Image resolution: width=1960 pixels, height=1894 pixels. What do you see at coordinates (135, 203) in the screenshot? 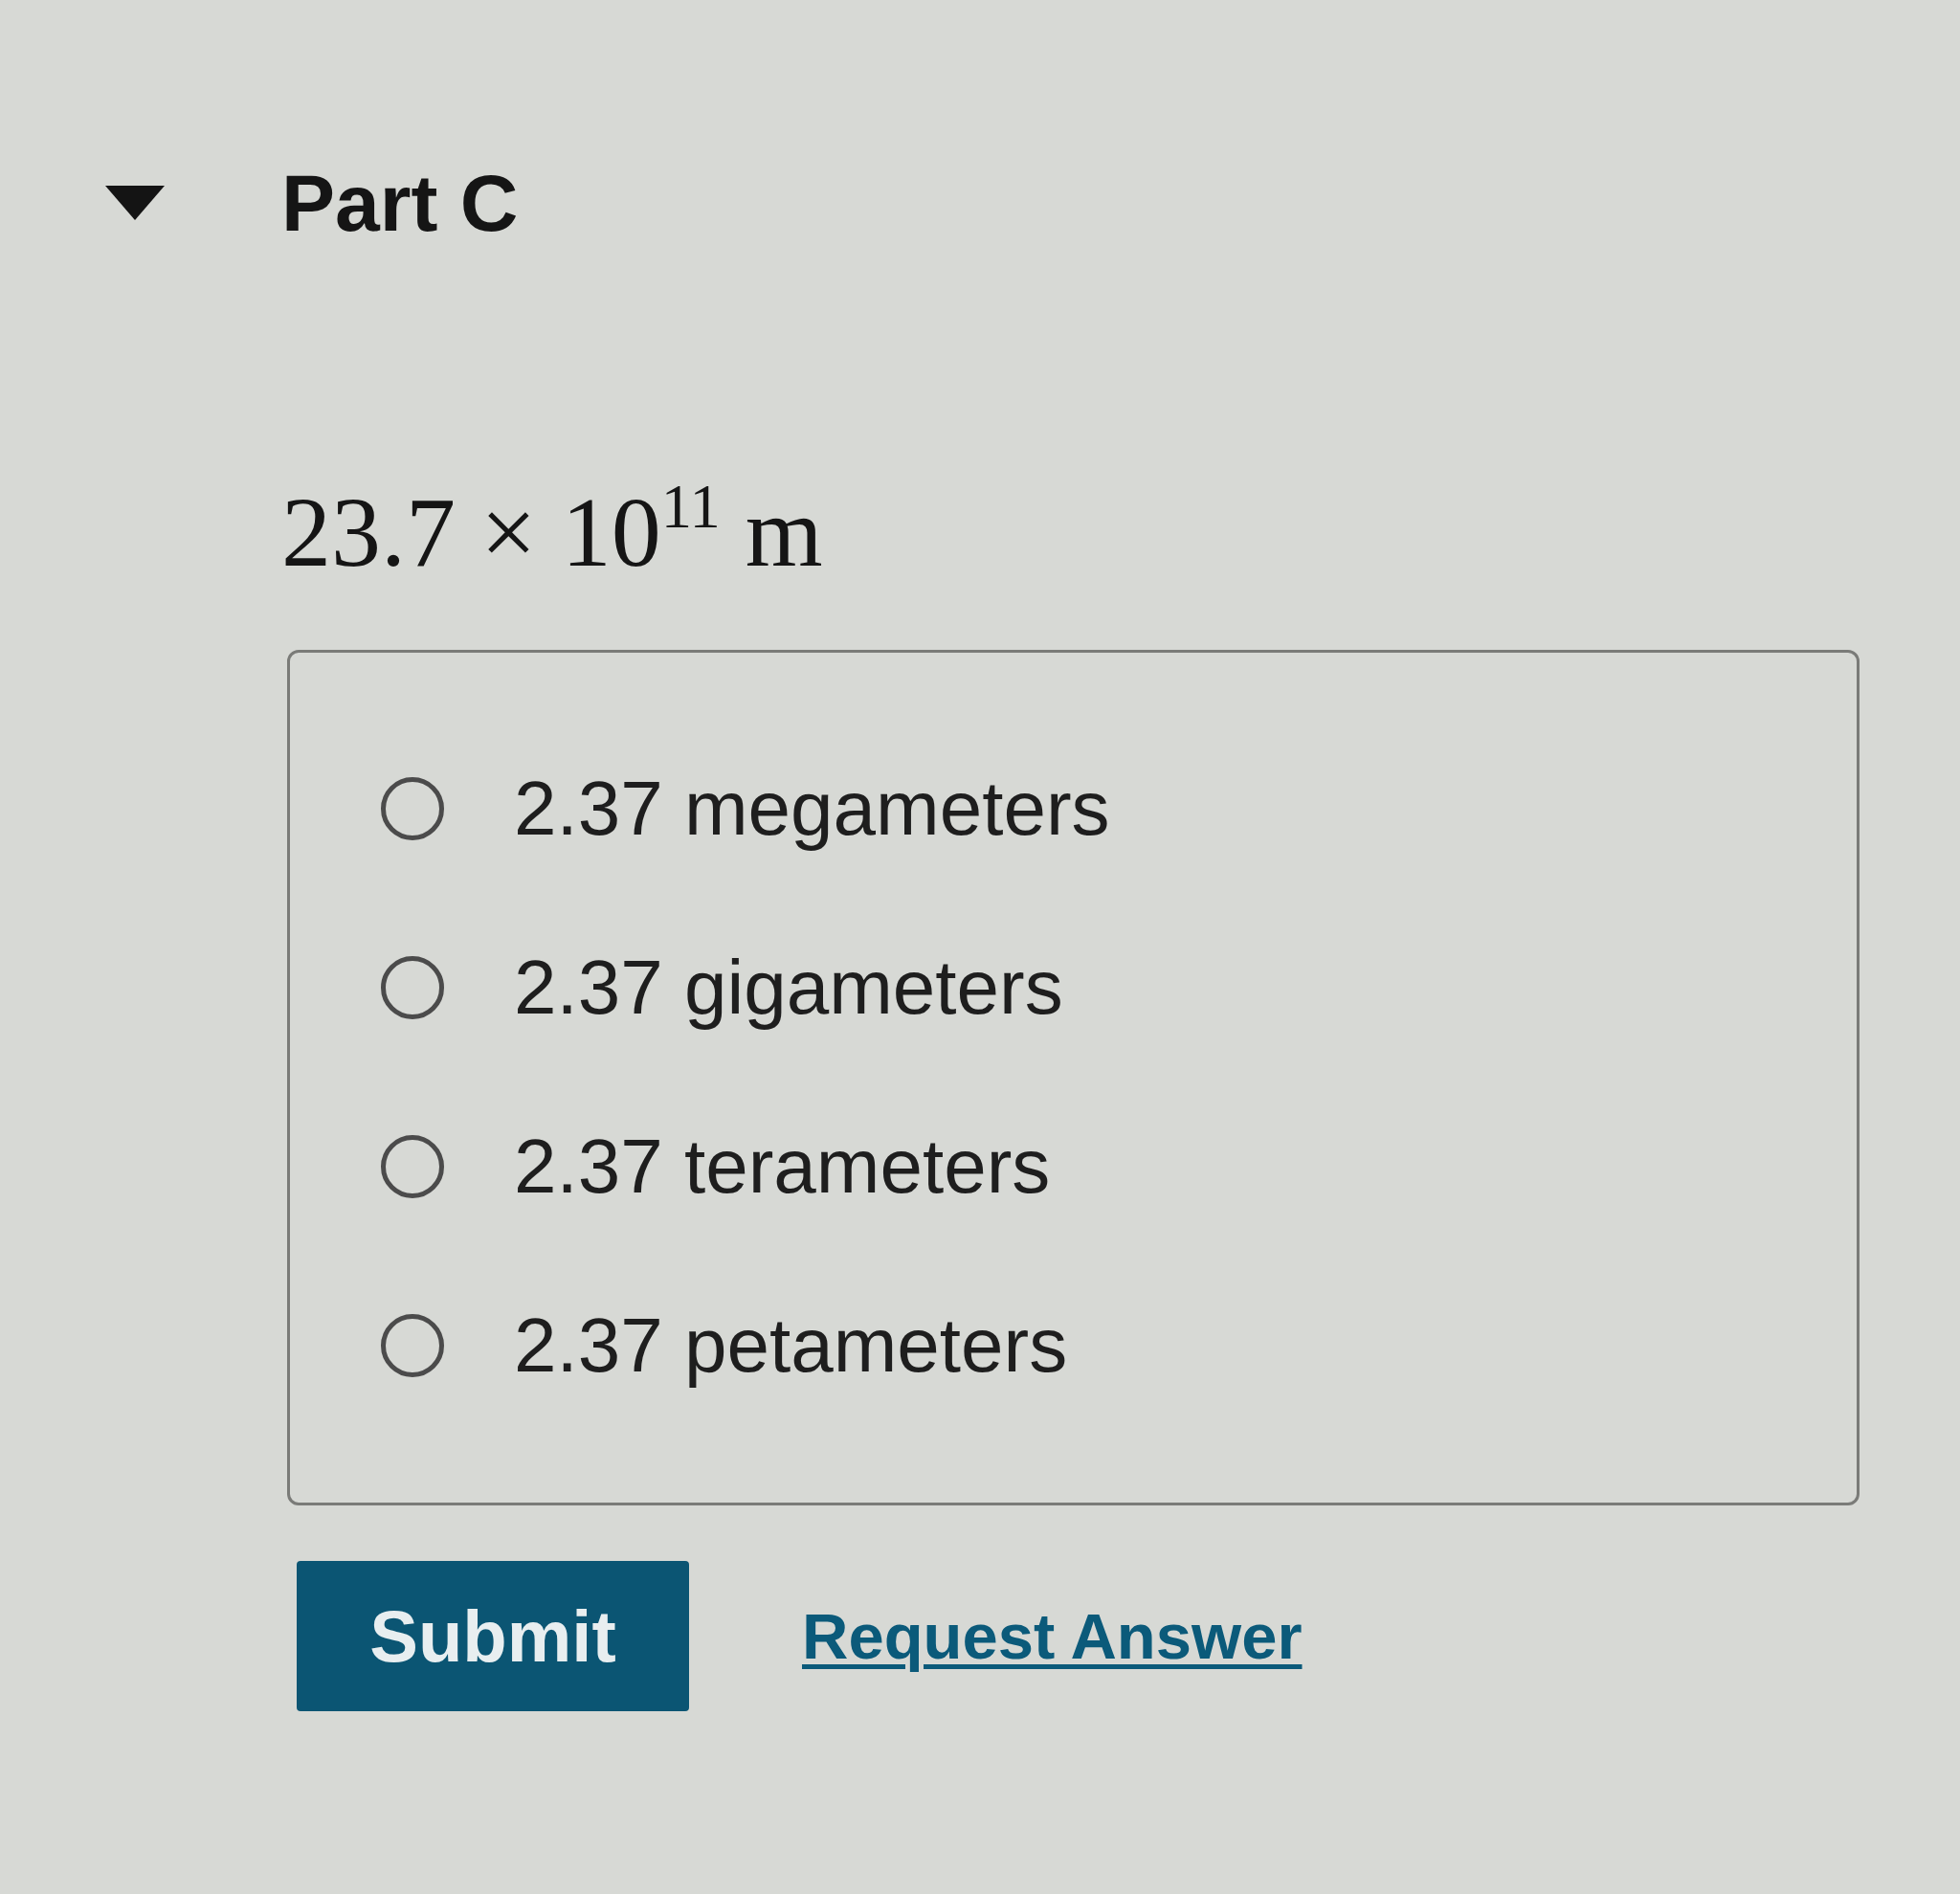
I see `caret-icon` at bounding box center [135, 203].